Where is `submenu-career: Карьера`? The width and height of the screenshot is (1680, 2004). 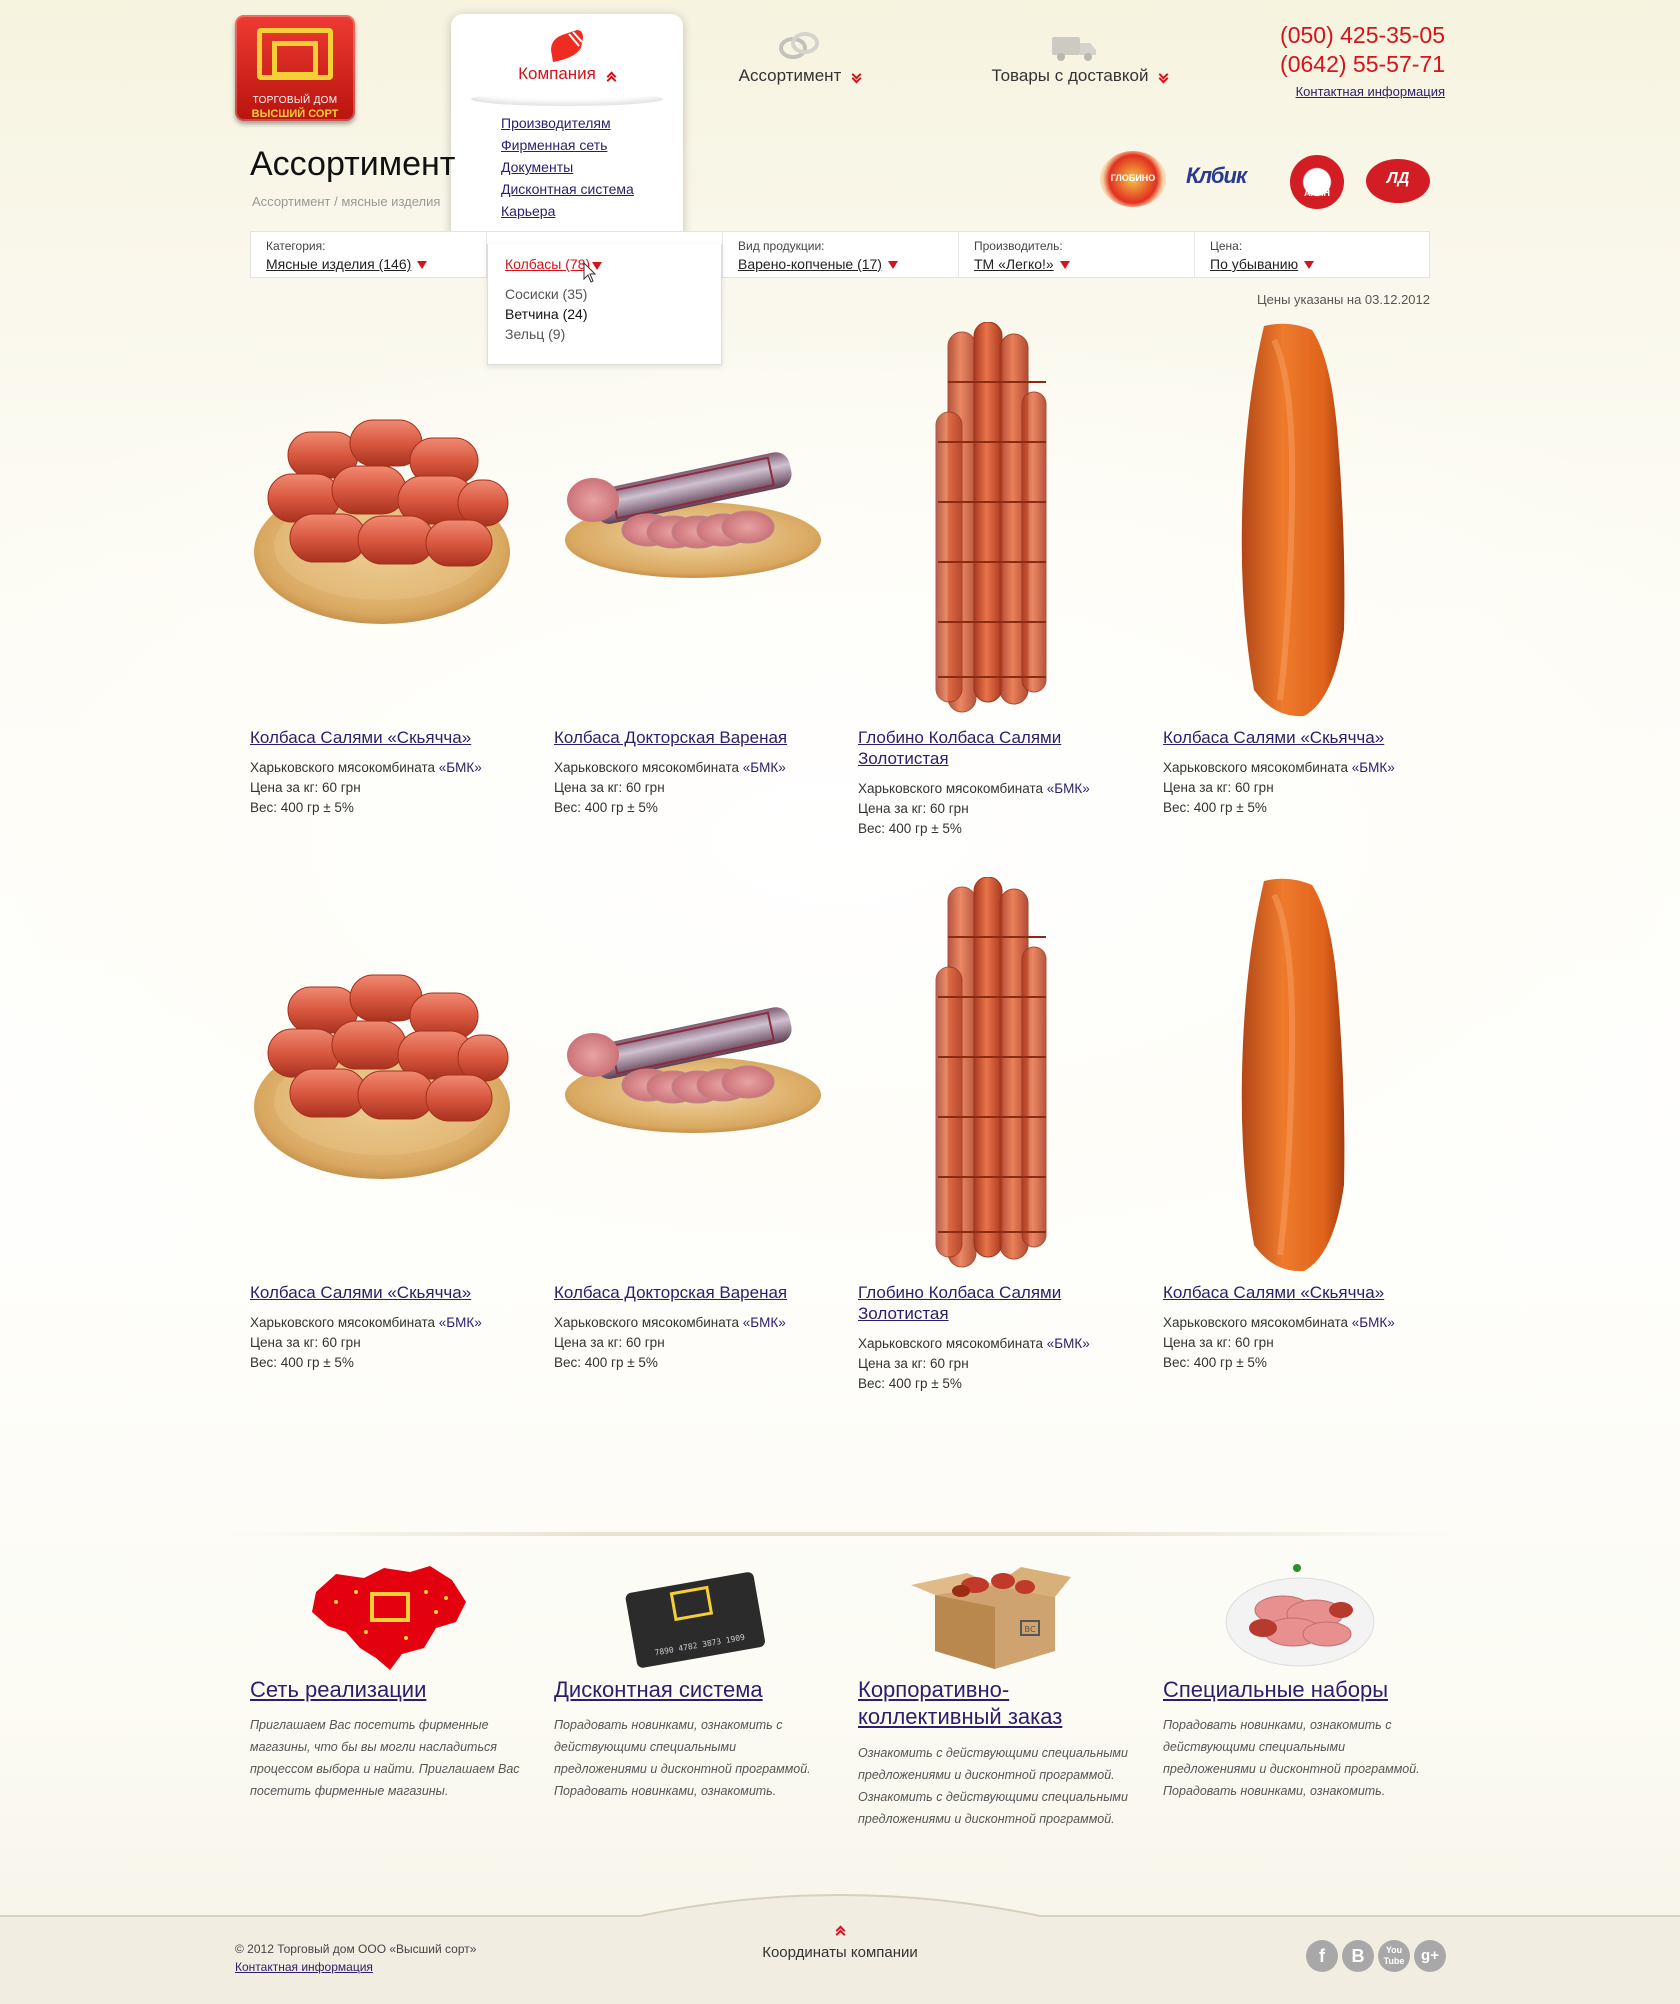 submenu-career: Карьера is located at coordinates (567, 211).